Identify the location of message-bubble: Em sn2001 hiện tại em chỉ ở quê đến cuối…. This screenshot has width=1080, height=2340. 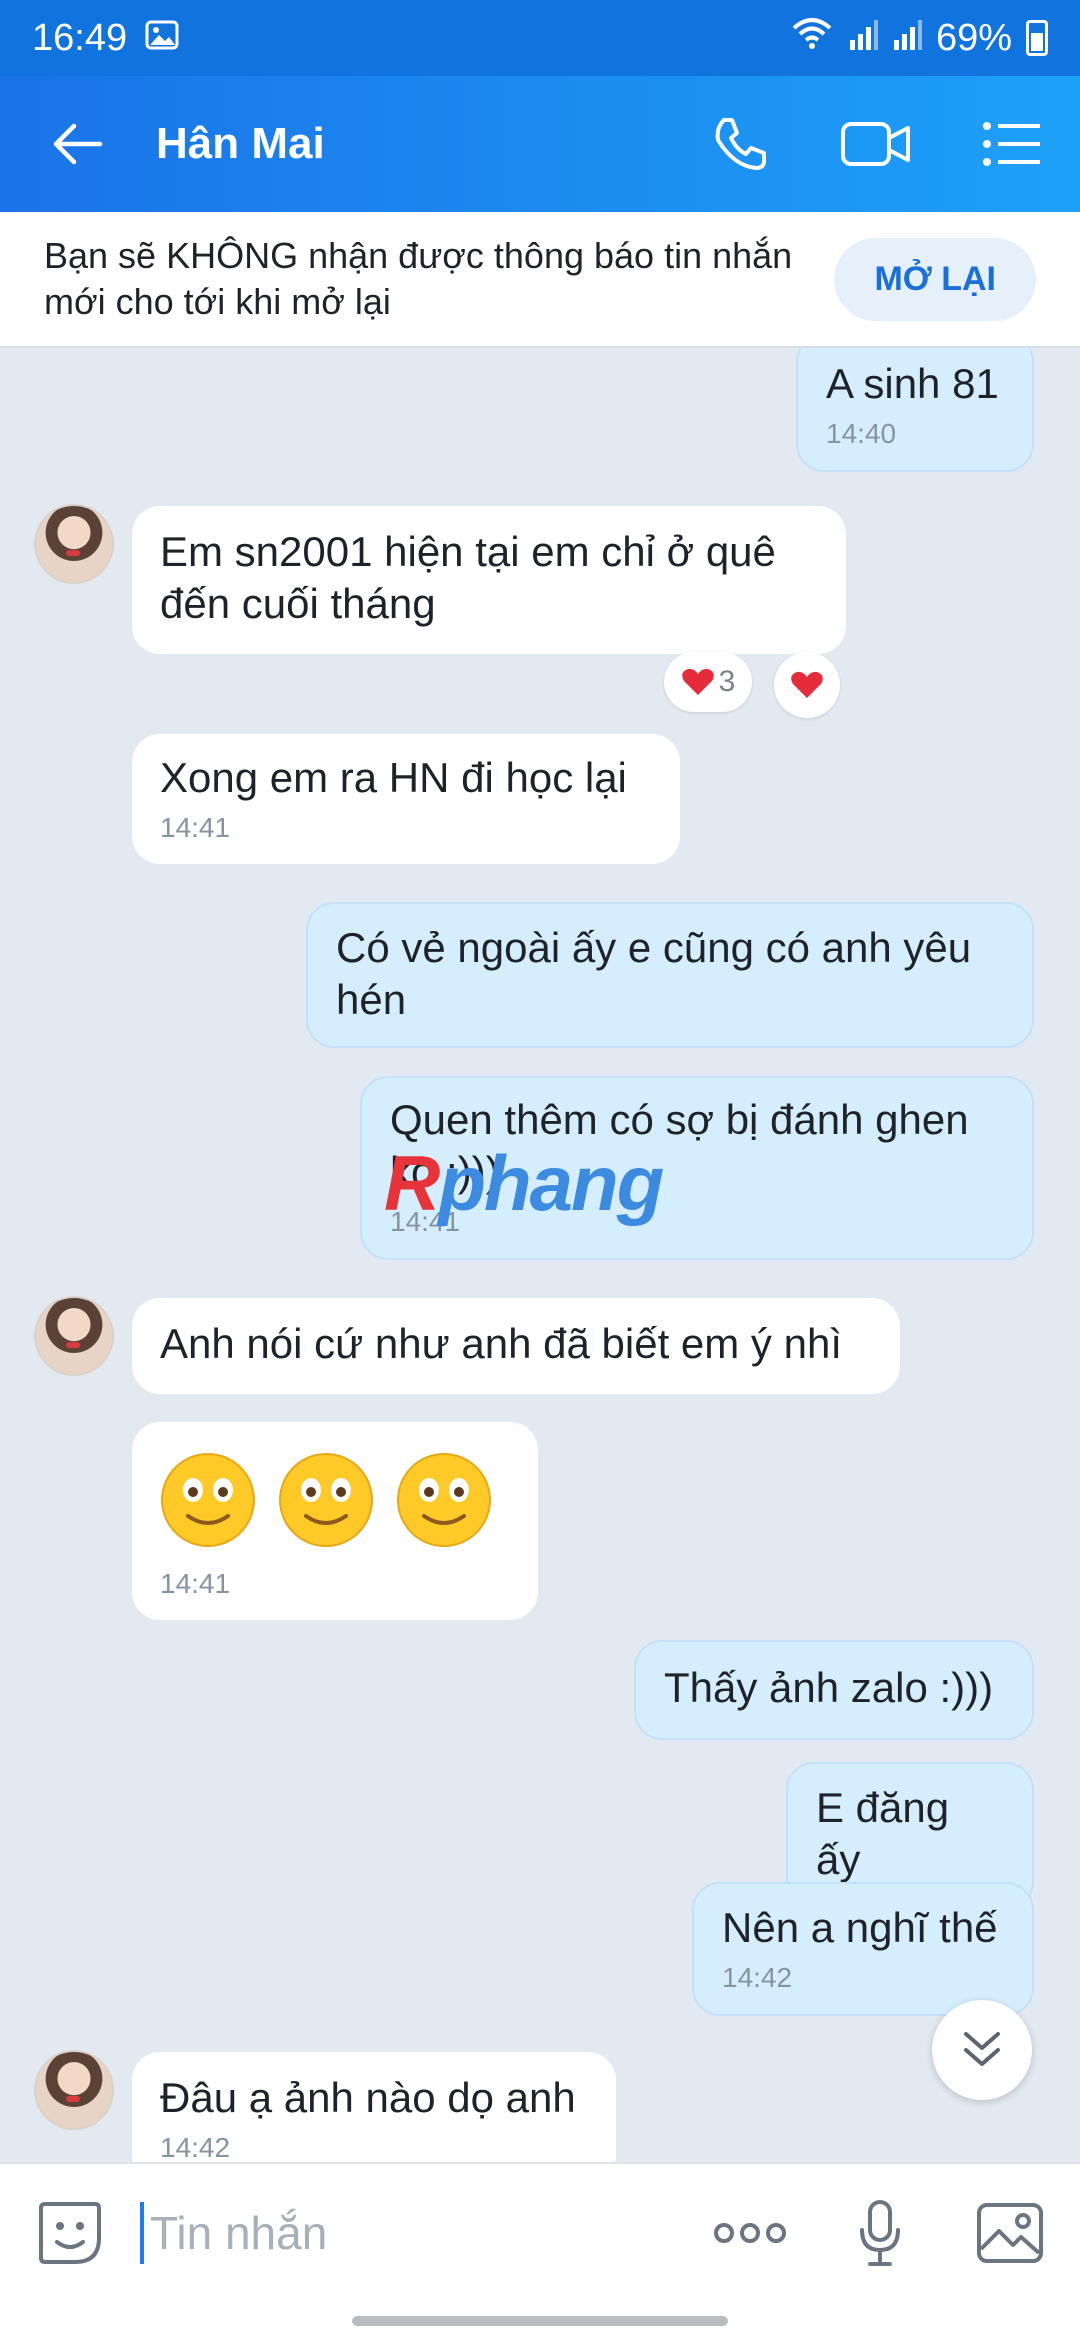
(489, 580).